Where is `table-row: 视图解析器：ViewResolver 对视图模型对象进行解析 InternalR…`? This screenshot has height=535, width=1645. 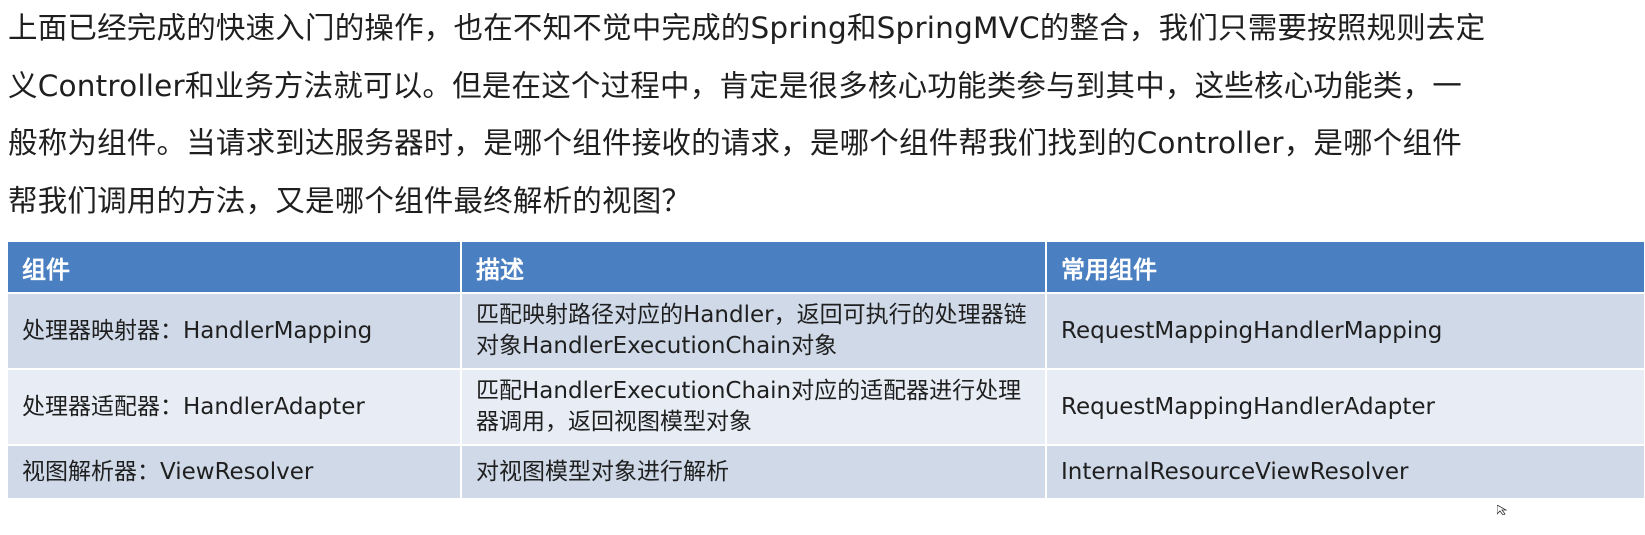 table-row: 视图解析器：ViewResolver 对视图模型对象进行解析 InternalR… is located at coordinates (825, 472).